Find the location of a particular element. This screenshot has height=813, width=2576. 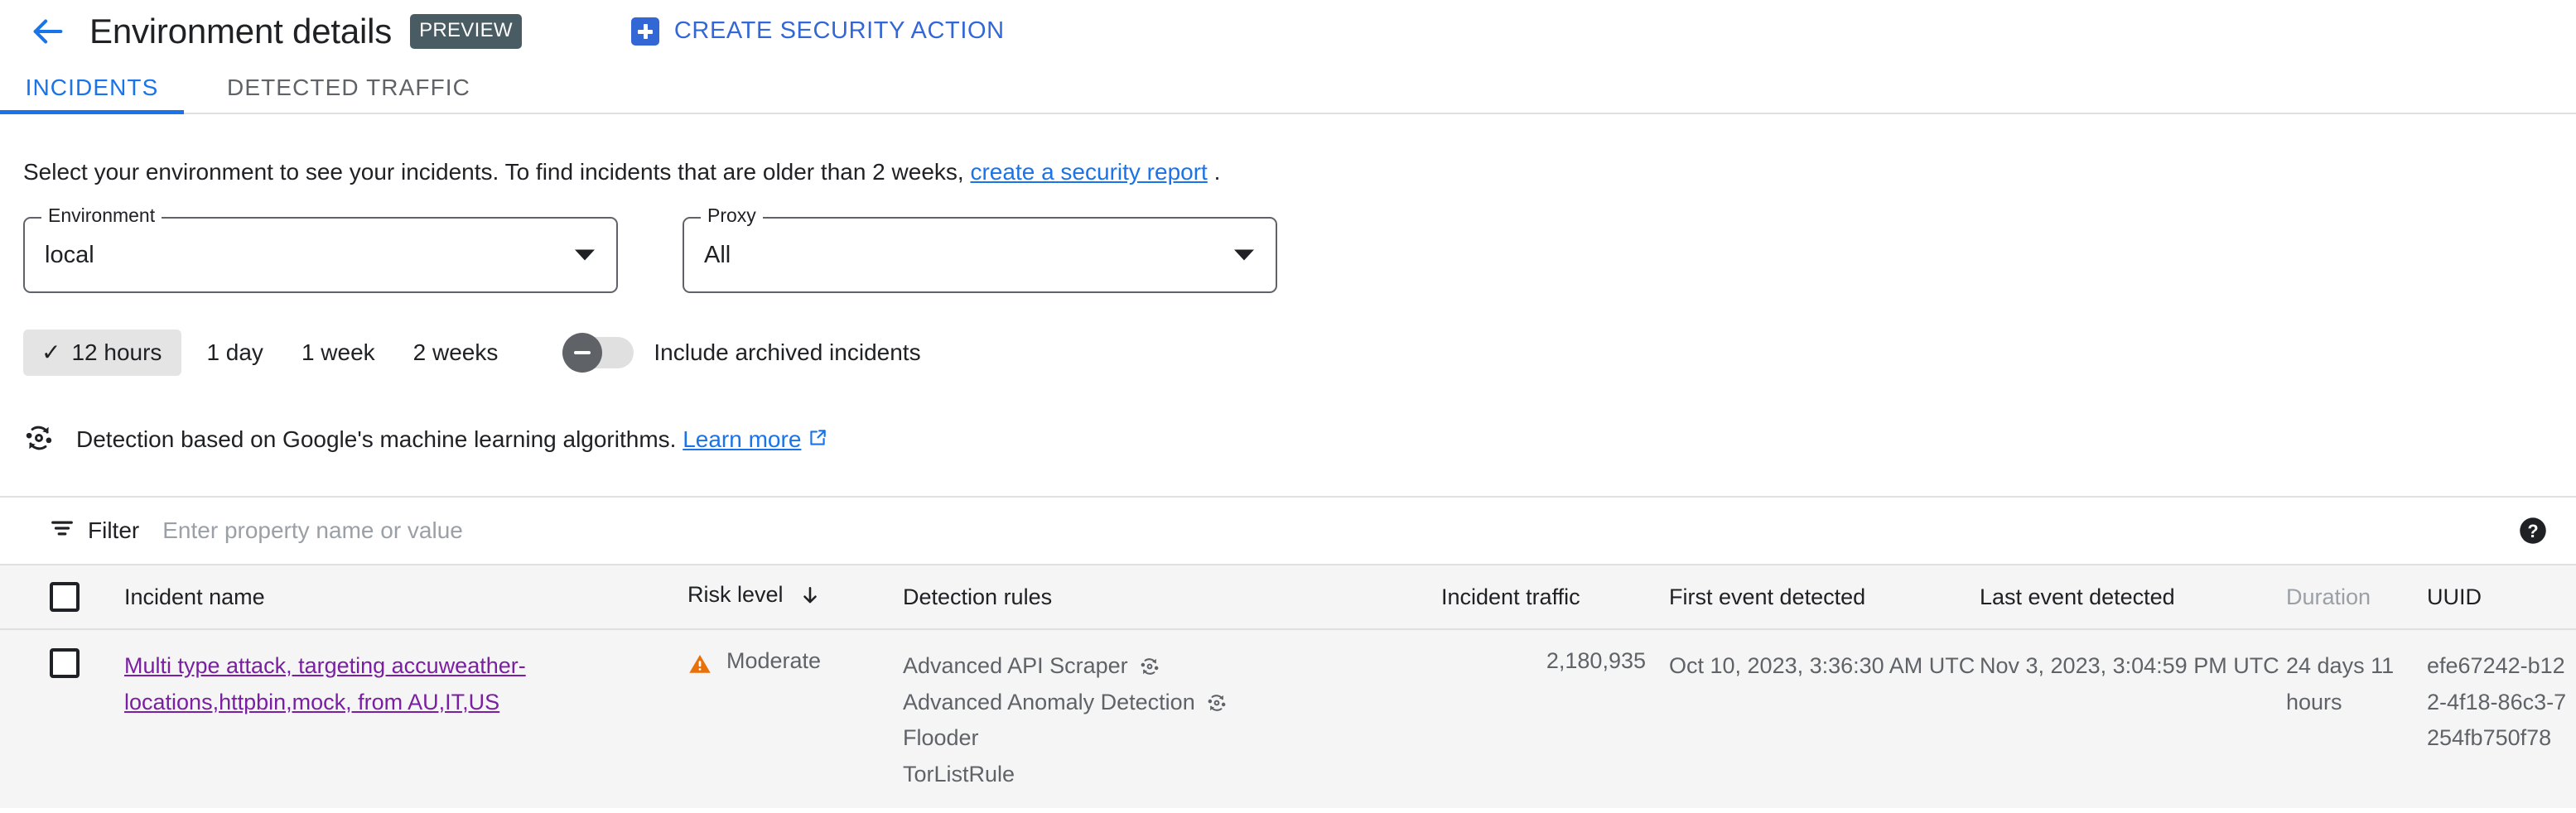

arrow-down-icon is located at coordinates (810, 598).